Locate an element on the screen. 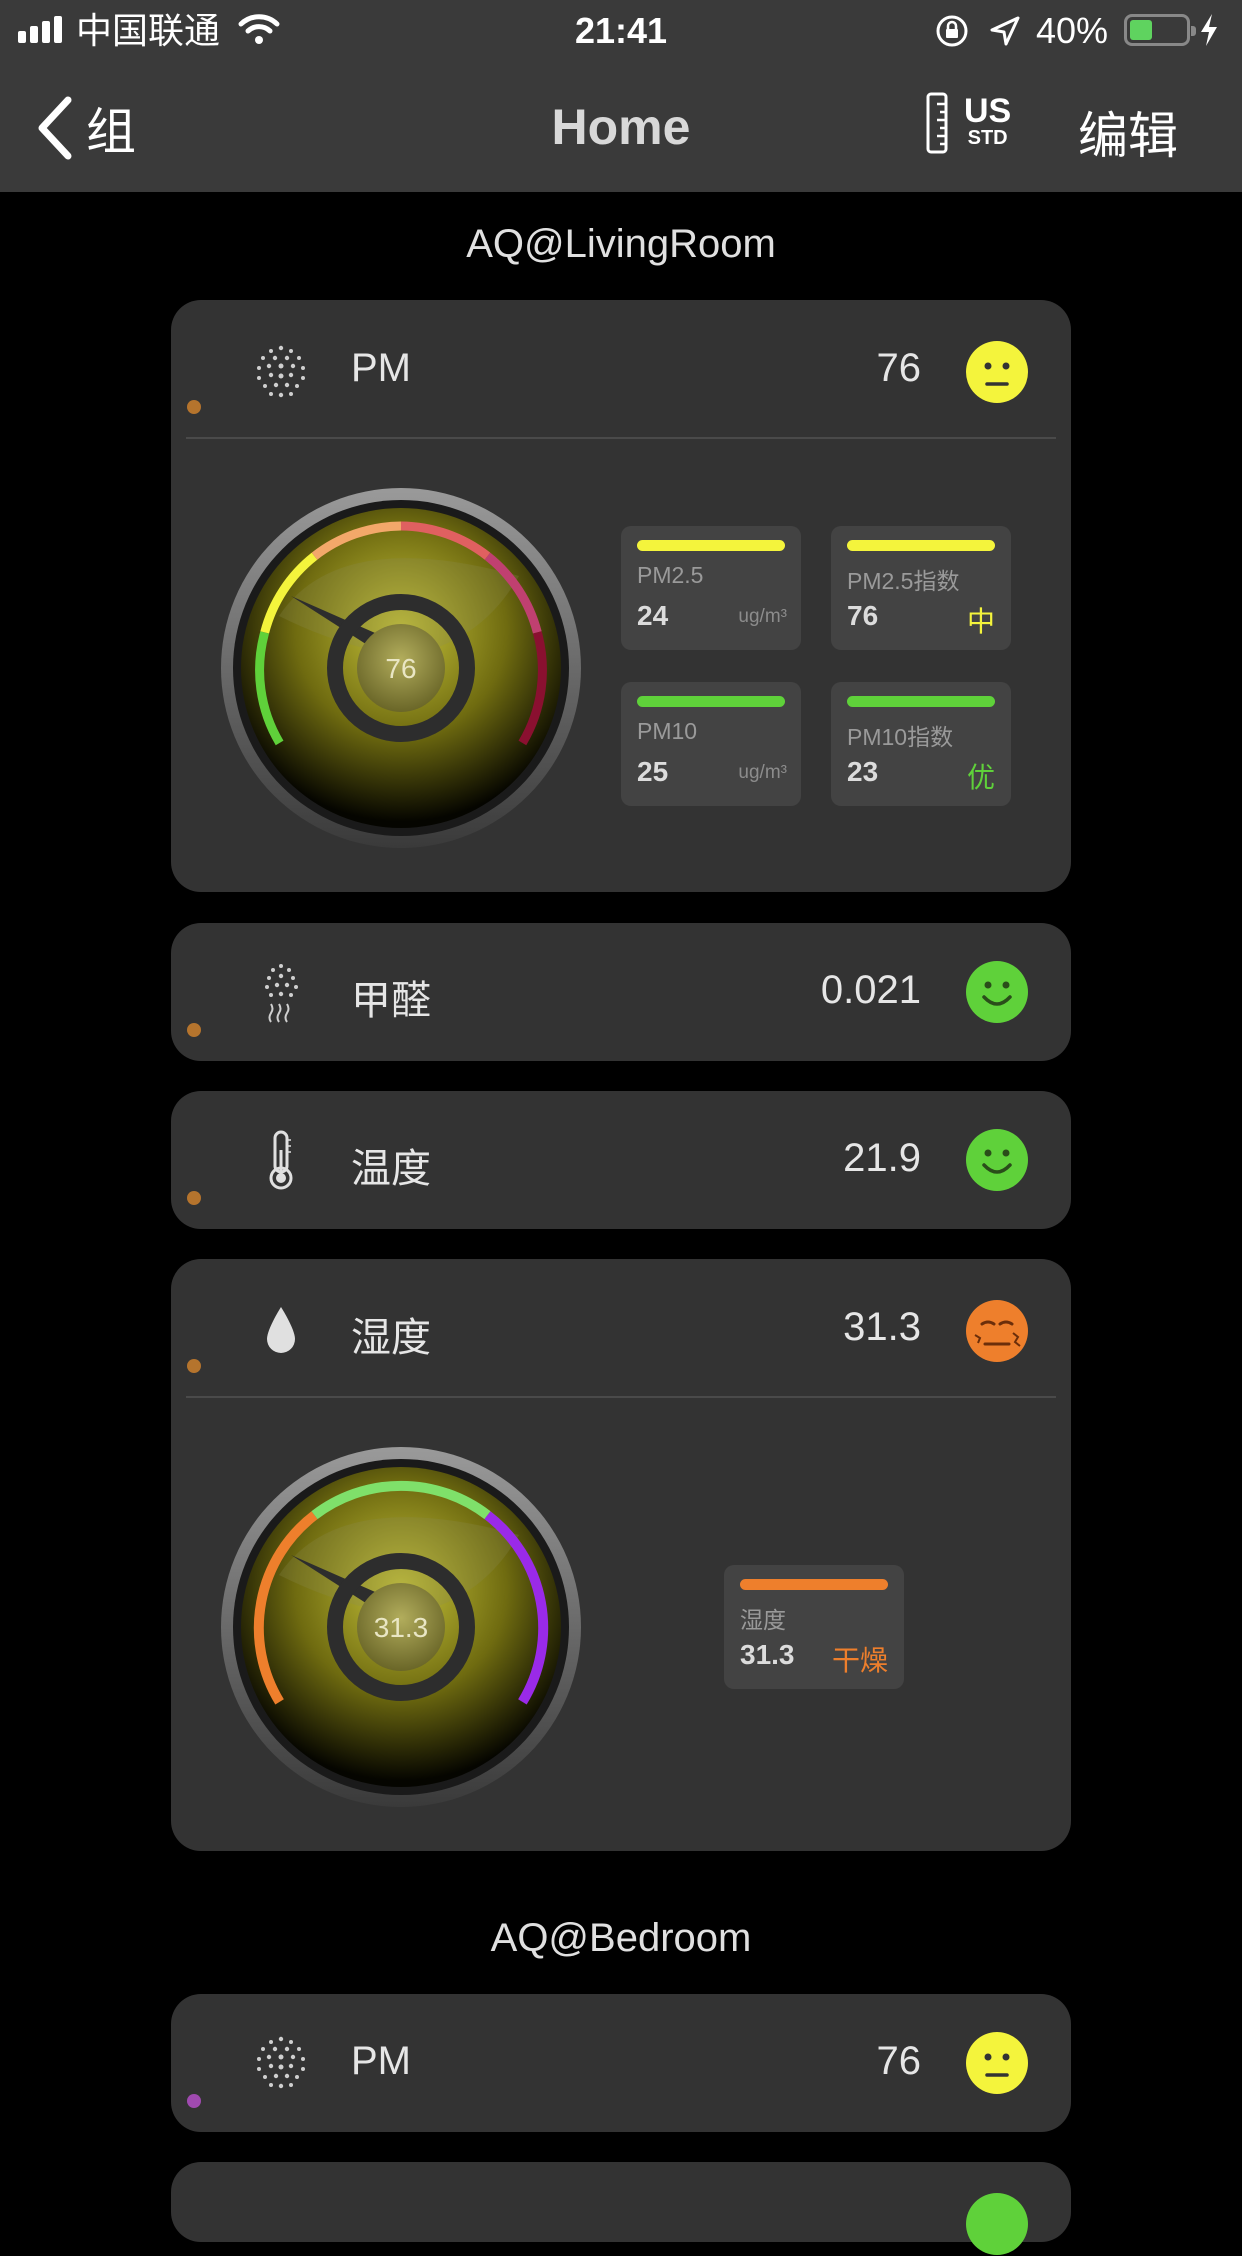 Image resolution: width=1242 pixels, height=2256 pixels. ruler-icon is located at coordinates (937, 123).